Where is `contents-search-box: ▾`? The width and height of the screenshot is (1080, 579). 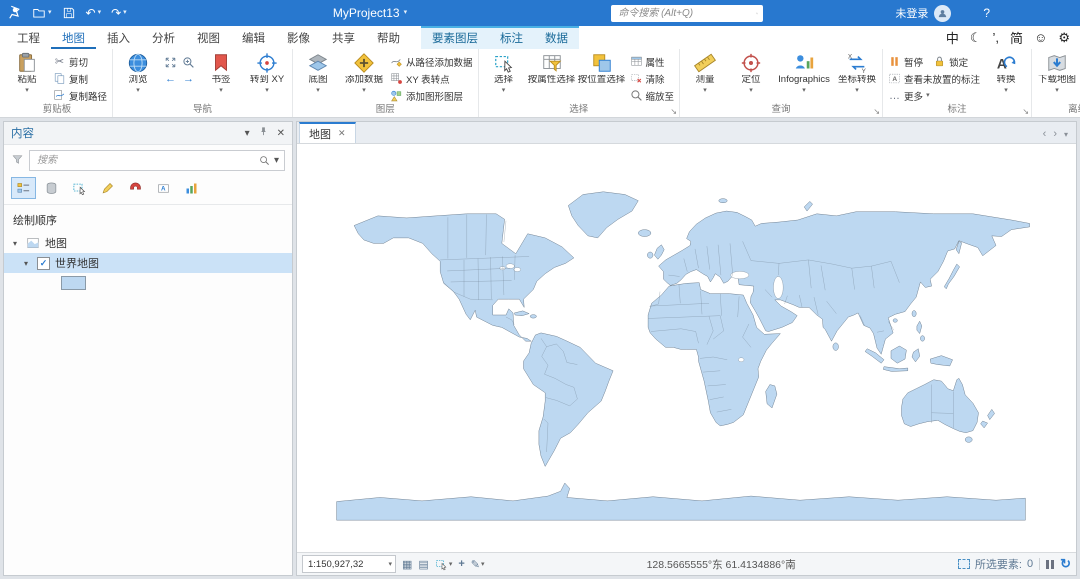
contents-search-box: ▾ is located at coordinates (157, 160).